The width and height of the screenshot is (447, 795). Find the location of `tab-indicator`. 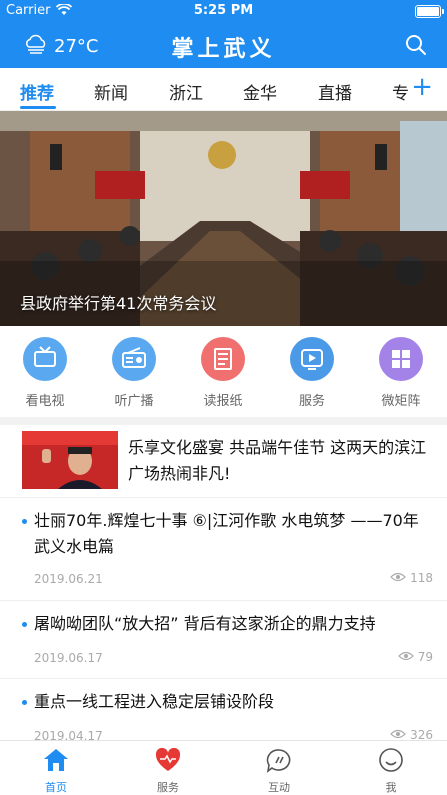

tab-indicator is located at coordinates (38, 107).